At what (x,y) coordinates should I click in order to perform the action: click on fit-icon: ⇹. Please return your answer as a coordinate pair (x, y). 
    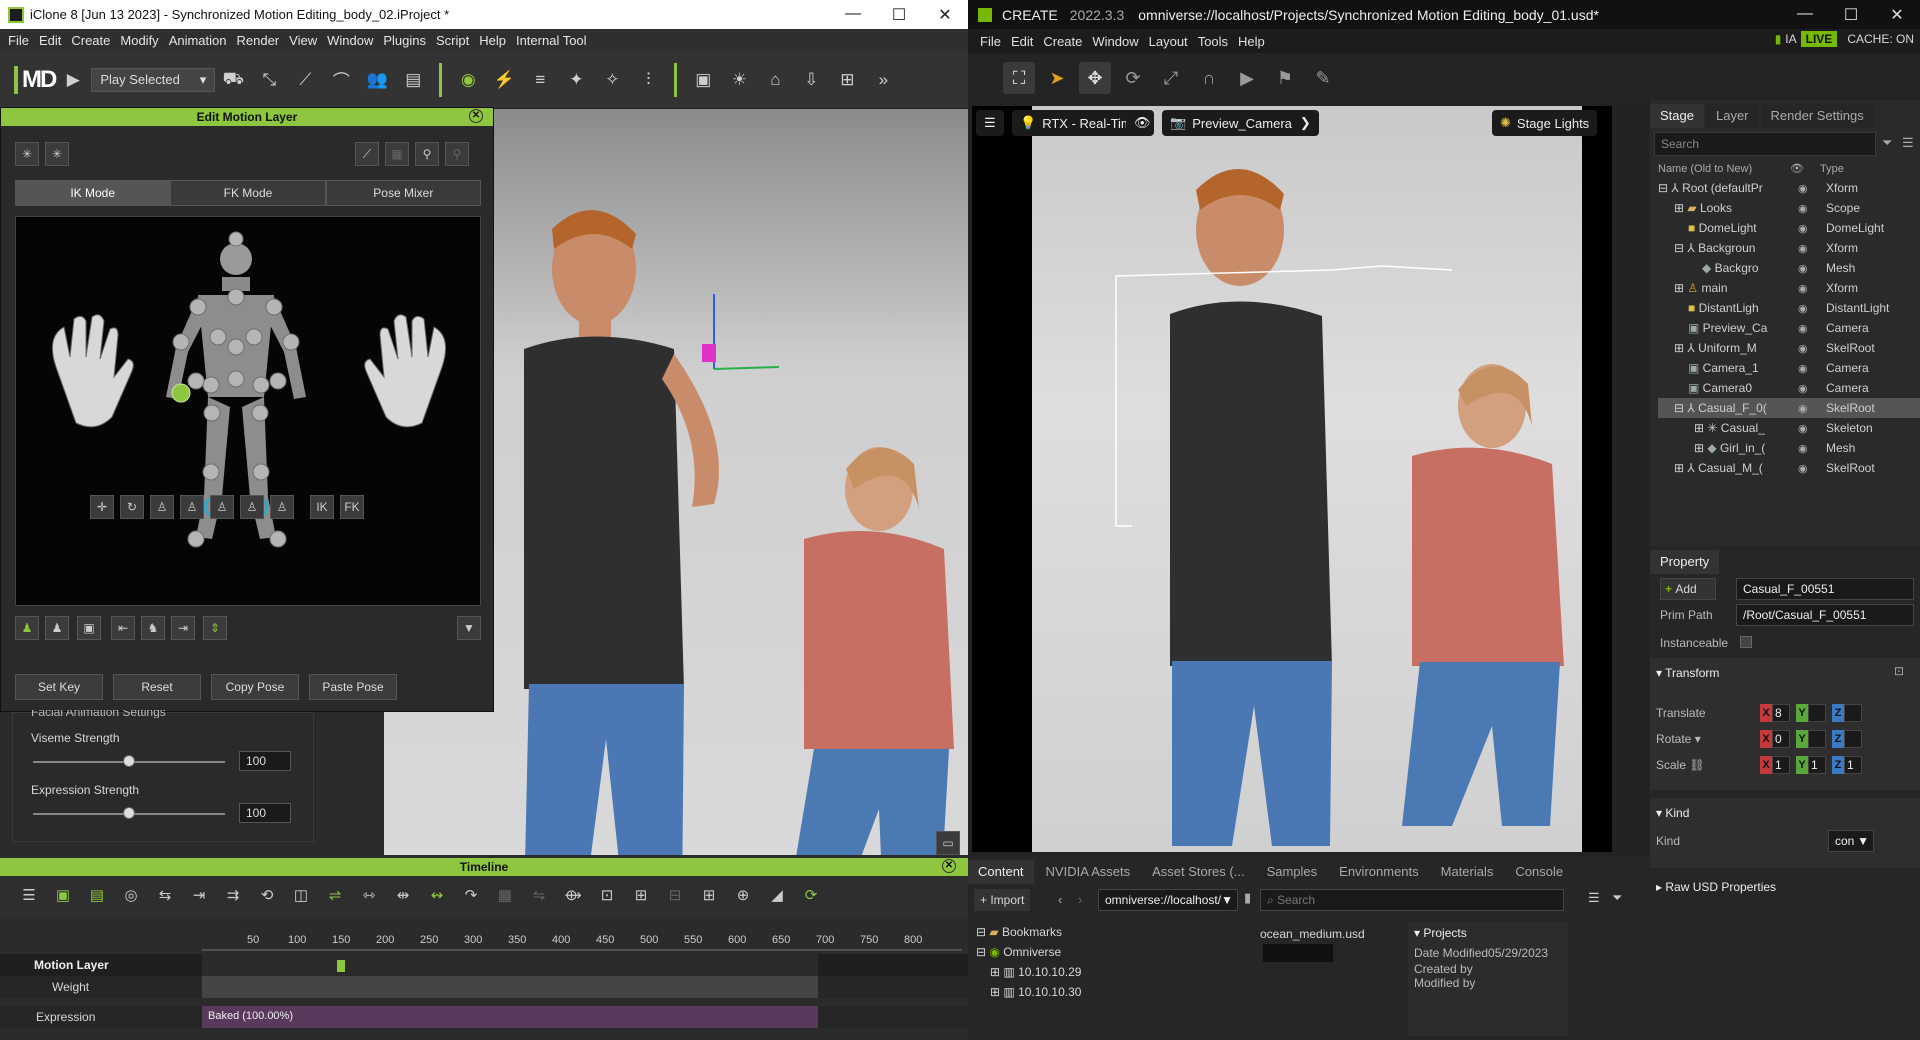
    Looking at the image, I should click on (403, 897).